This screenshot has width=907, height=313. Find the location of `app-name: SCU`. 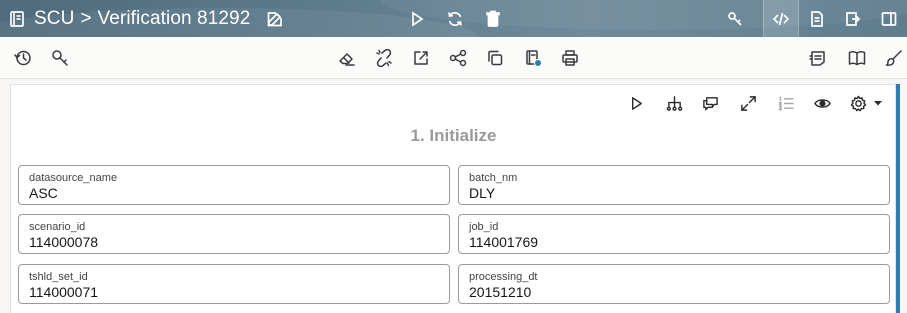

app-name: SCU is located at coordinates (54, 19).